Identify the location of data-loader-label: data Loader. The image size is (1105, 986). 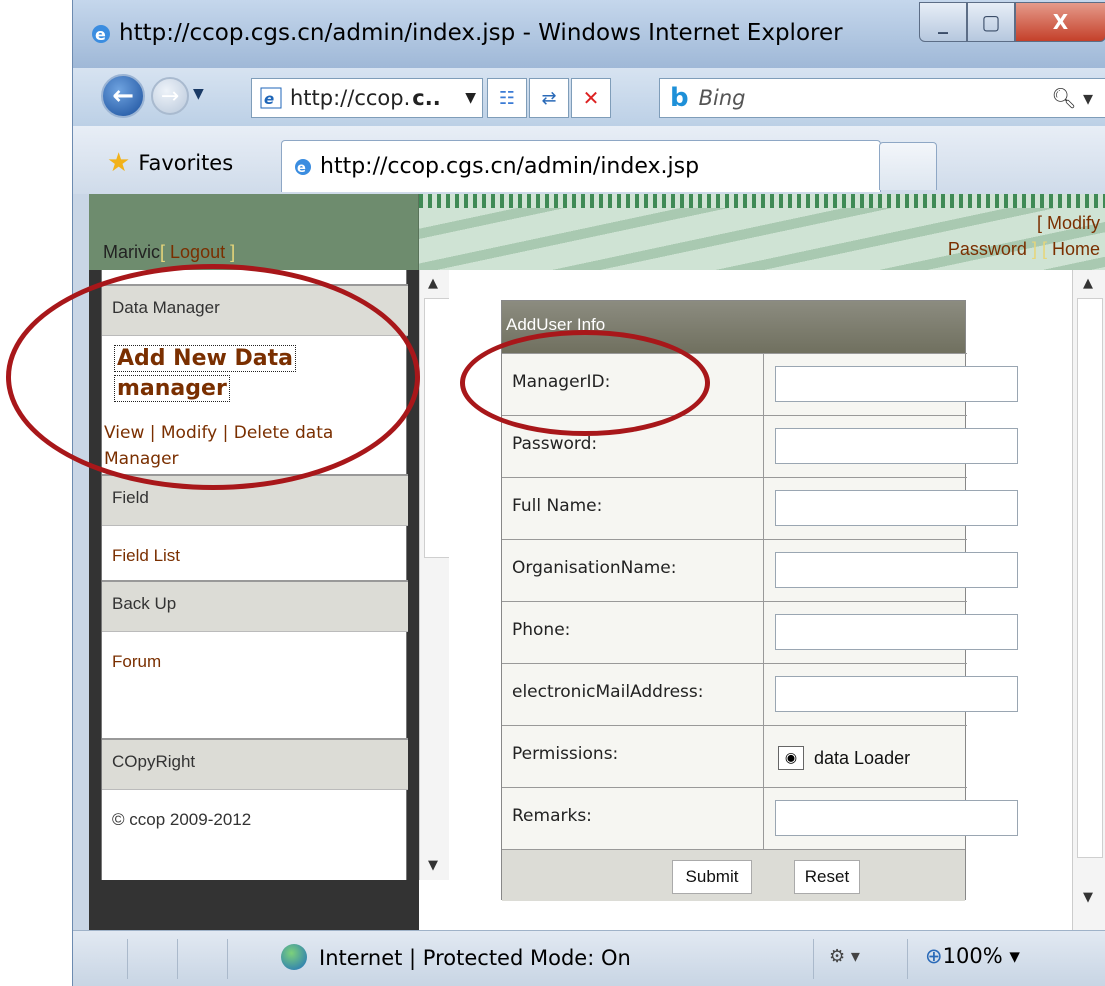
(862, 758).